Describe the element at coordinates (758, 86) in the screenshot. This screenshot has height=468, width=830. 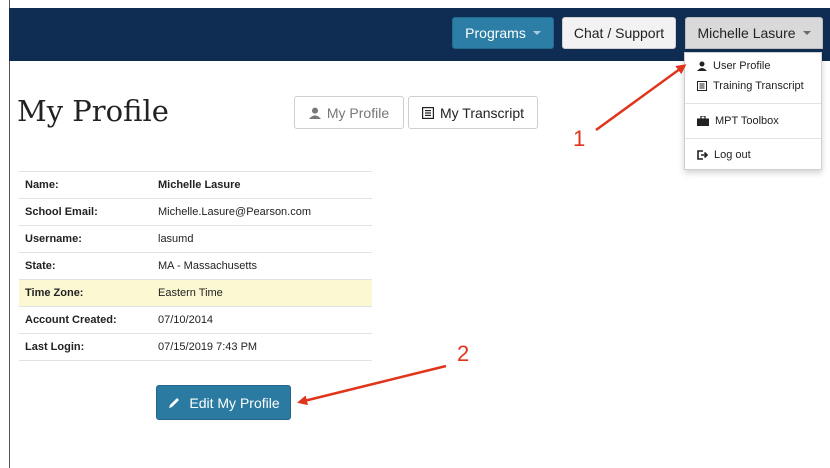
I see `menu-item-label: Training Transcript` at that location.